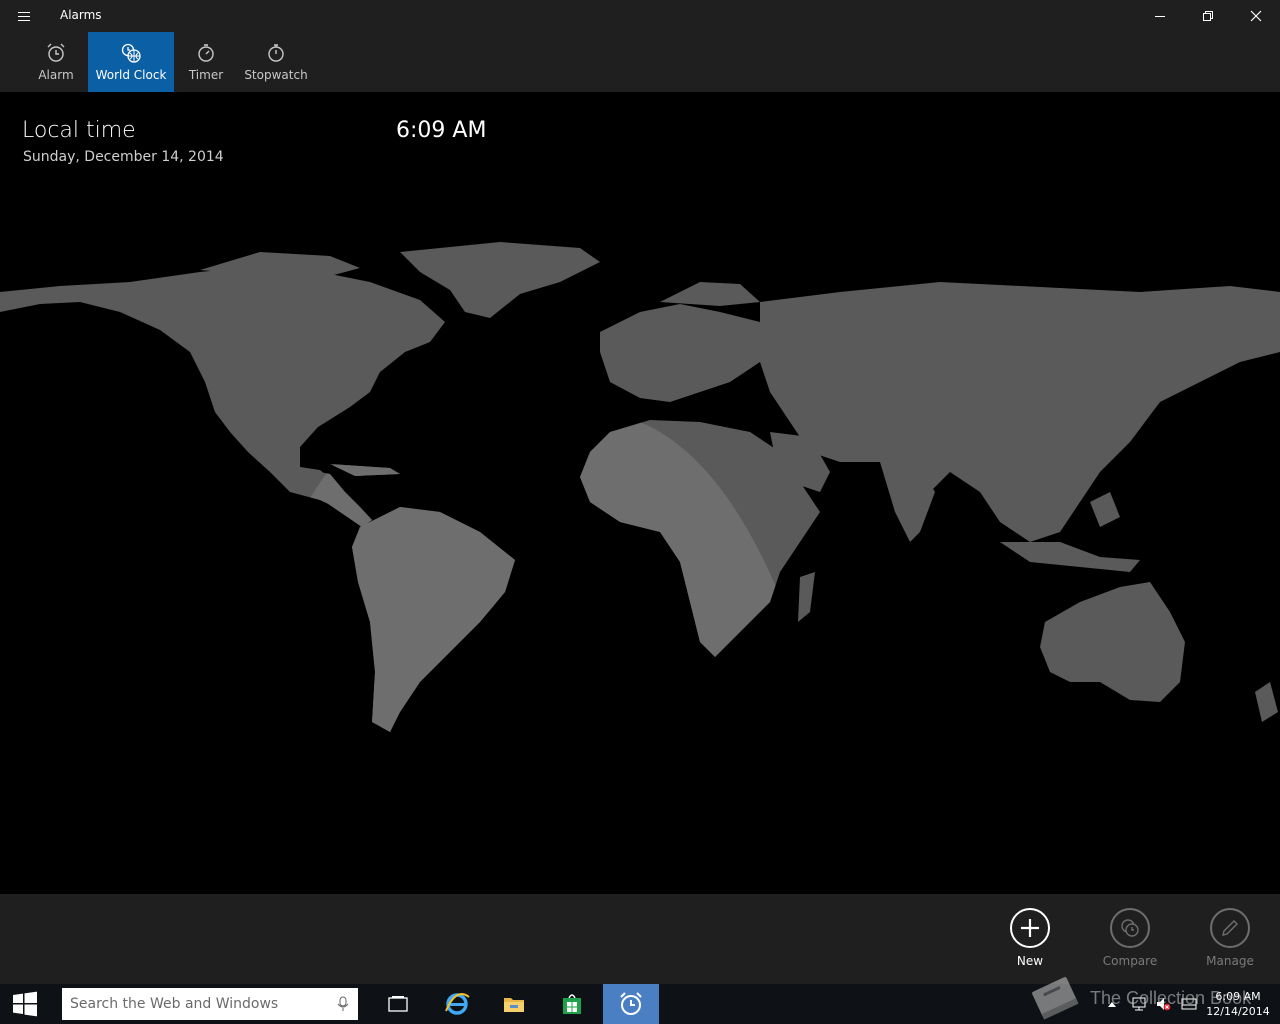 Image resolution: width=1280 pixels, height=1024 pixels. I want to click on file-explorer-icon, so click(514, 1005).